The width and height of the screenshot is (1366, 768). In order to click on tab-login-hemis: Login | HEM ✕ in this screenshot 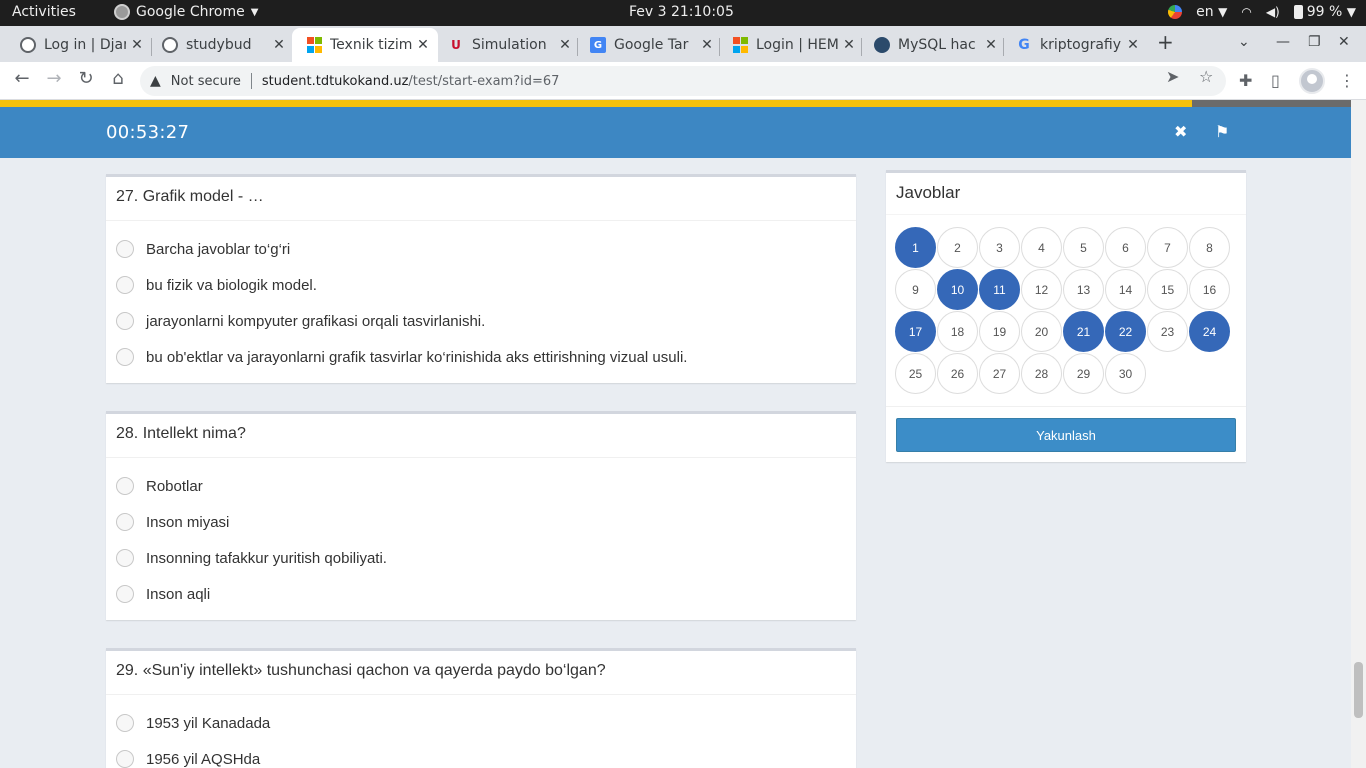, I will do `click(791, 45)`.